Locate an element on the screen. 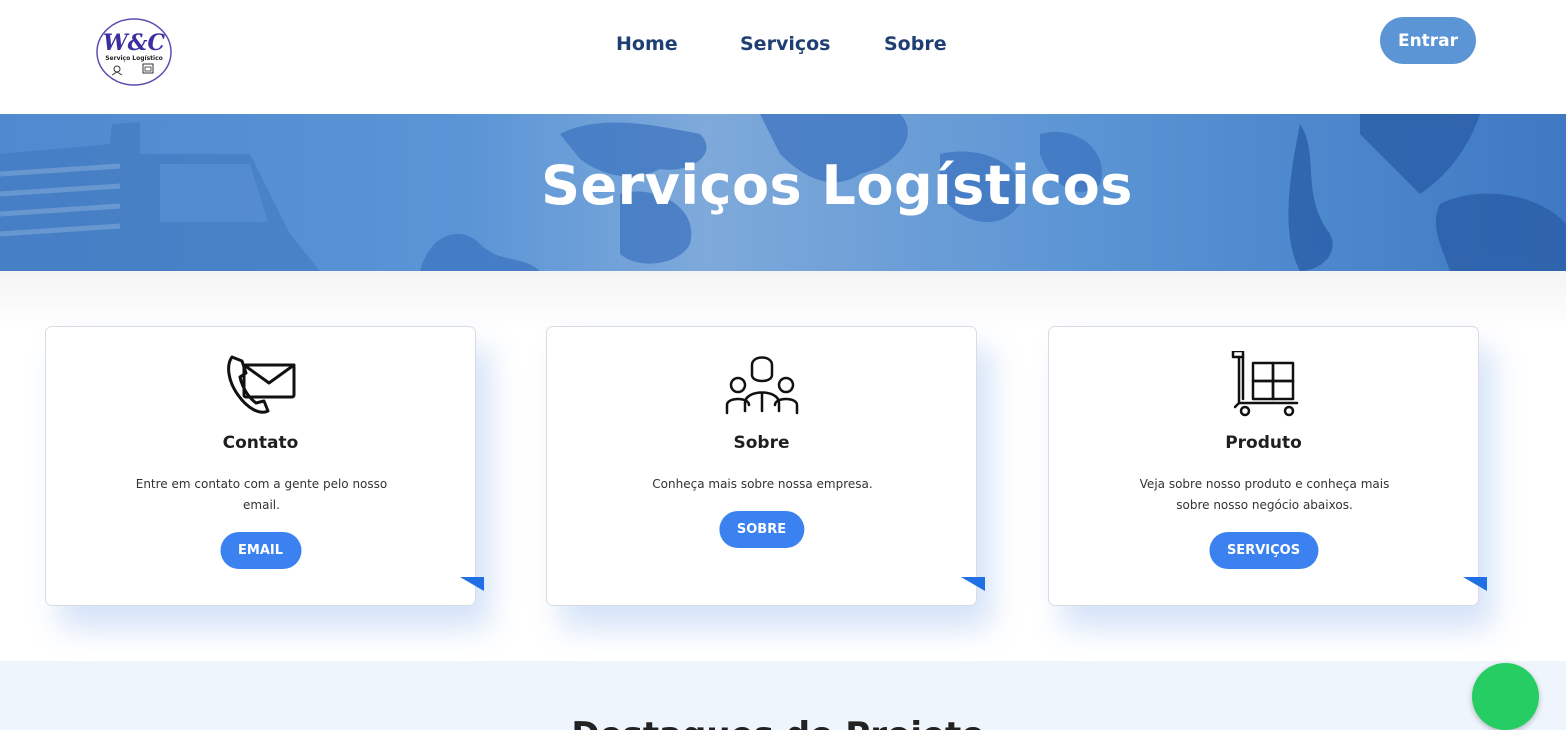  section-title: Destaques do Projeto is located at coordinates (783, 722).